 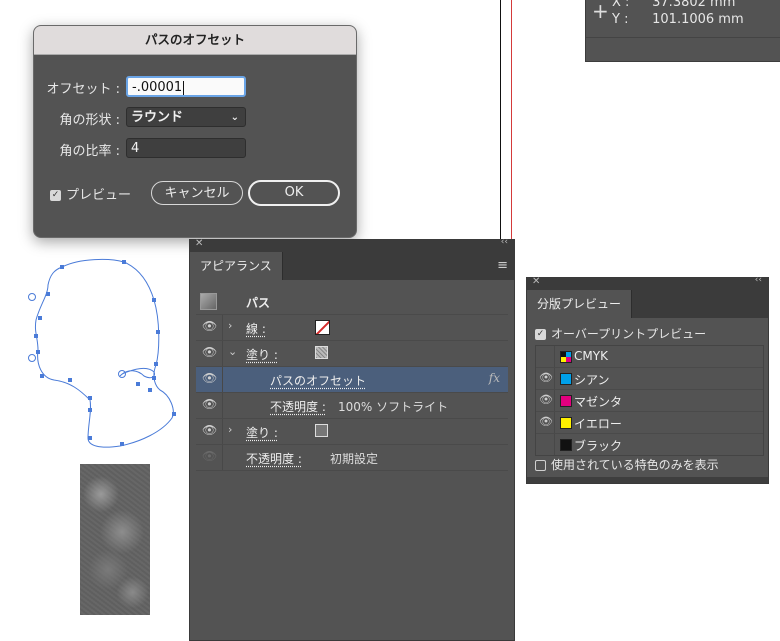 What do you see at coordinates (236, 266) in the screenshot?
I see `tab-appearance: アピアランス` at bounding box center [236, 266].